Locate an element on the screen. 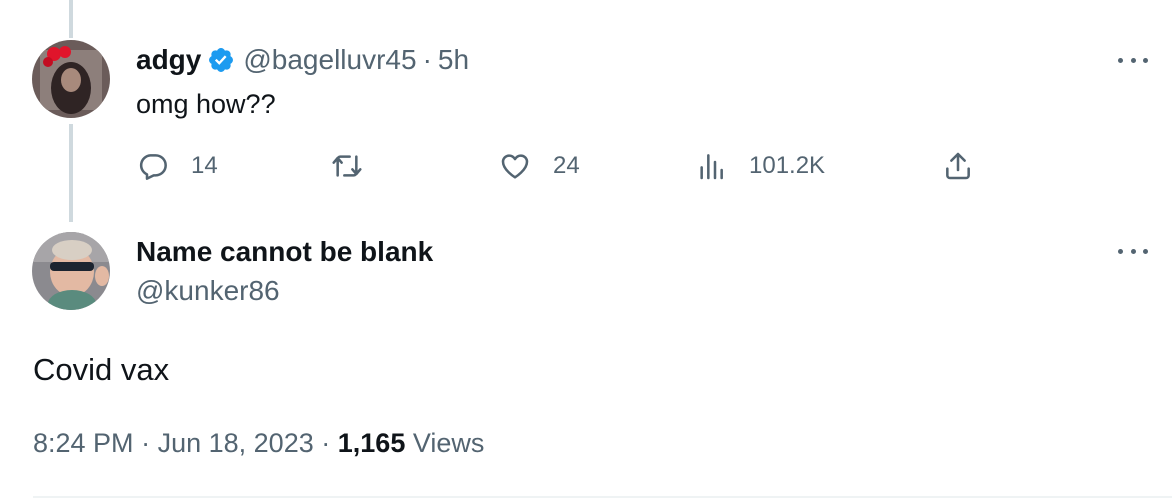 This screenshot has height=501, width=1172. heart-icon is located at coordinates (515, 166).